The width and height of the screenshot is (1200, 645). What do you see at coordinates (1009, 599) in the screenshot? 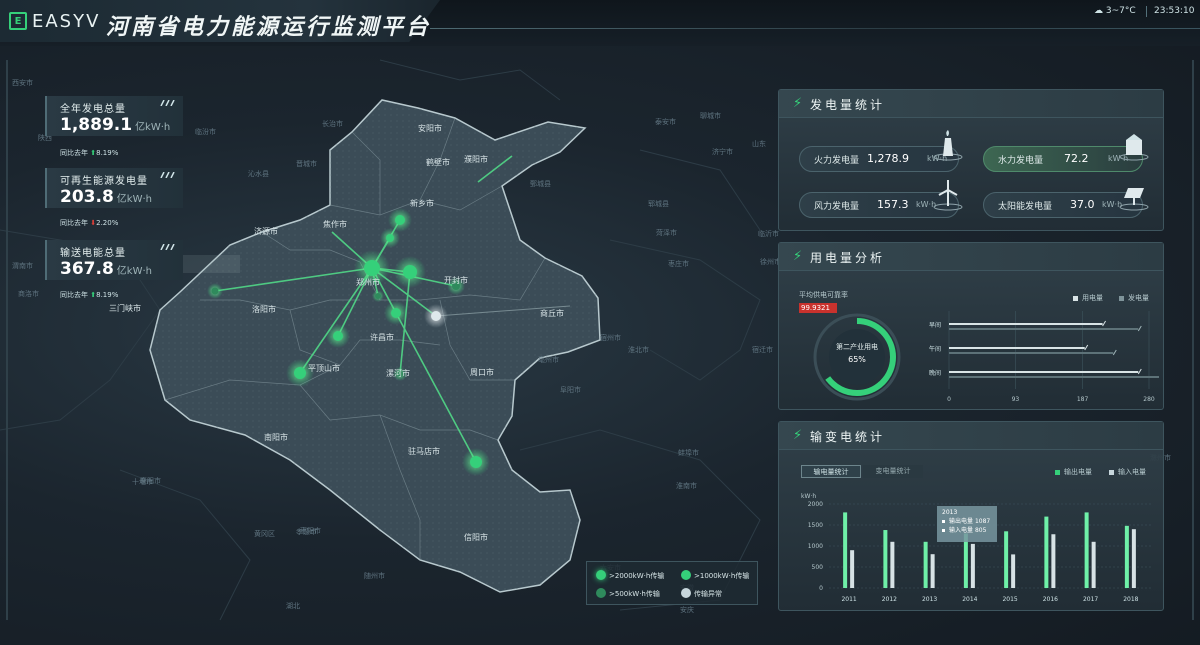
I see `x-tick-label: 2015` at bounding box center [1009, 599].